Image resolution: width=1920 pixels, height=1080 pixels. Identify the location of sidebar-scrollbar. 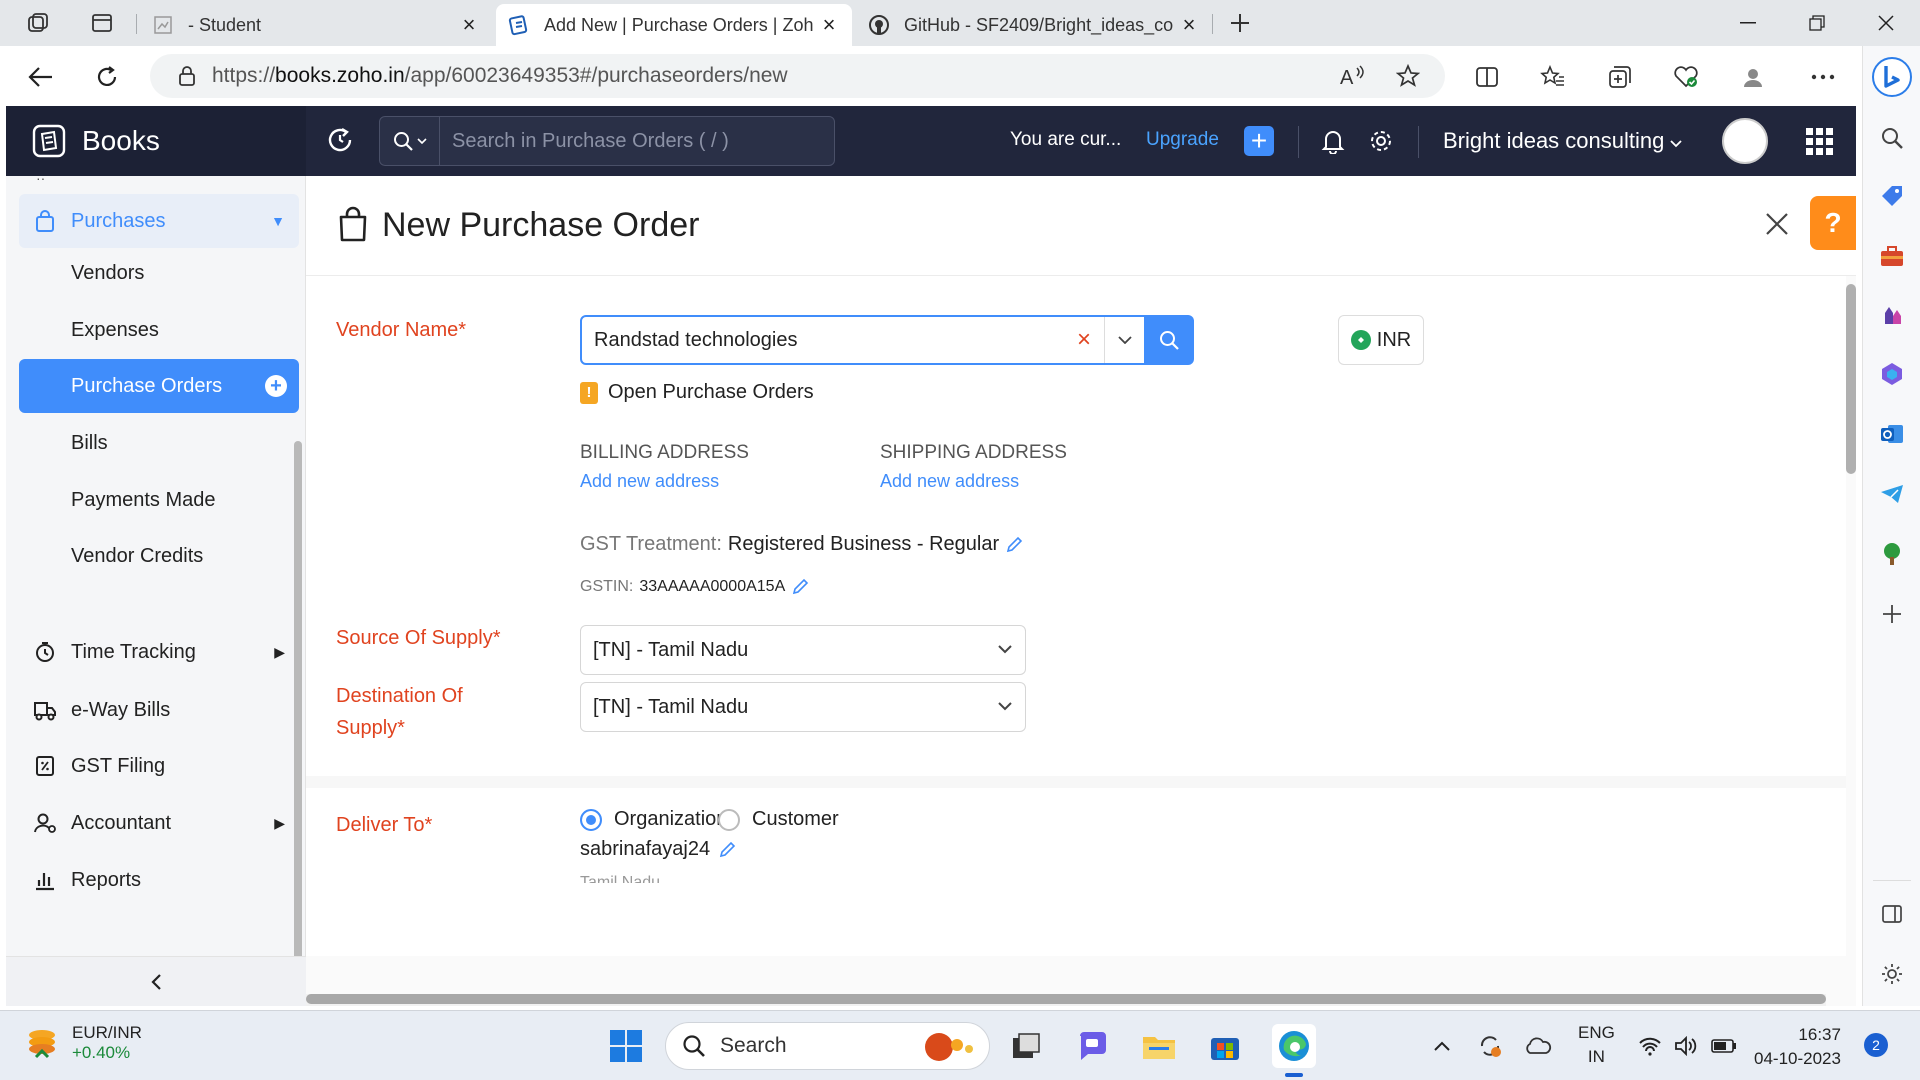
(298, 711).